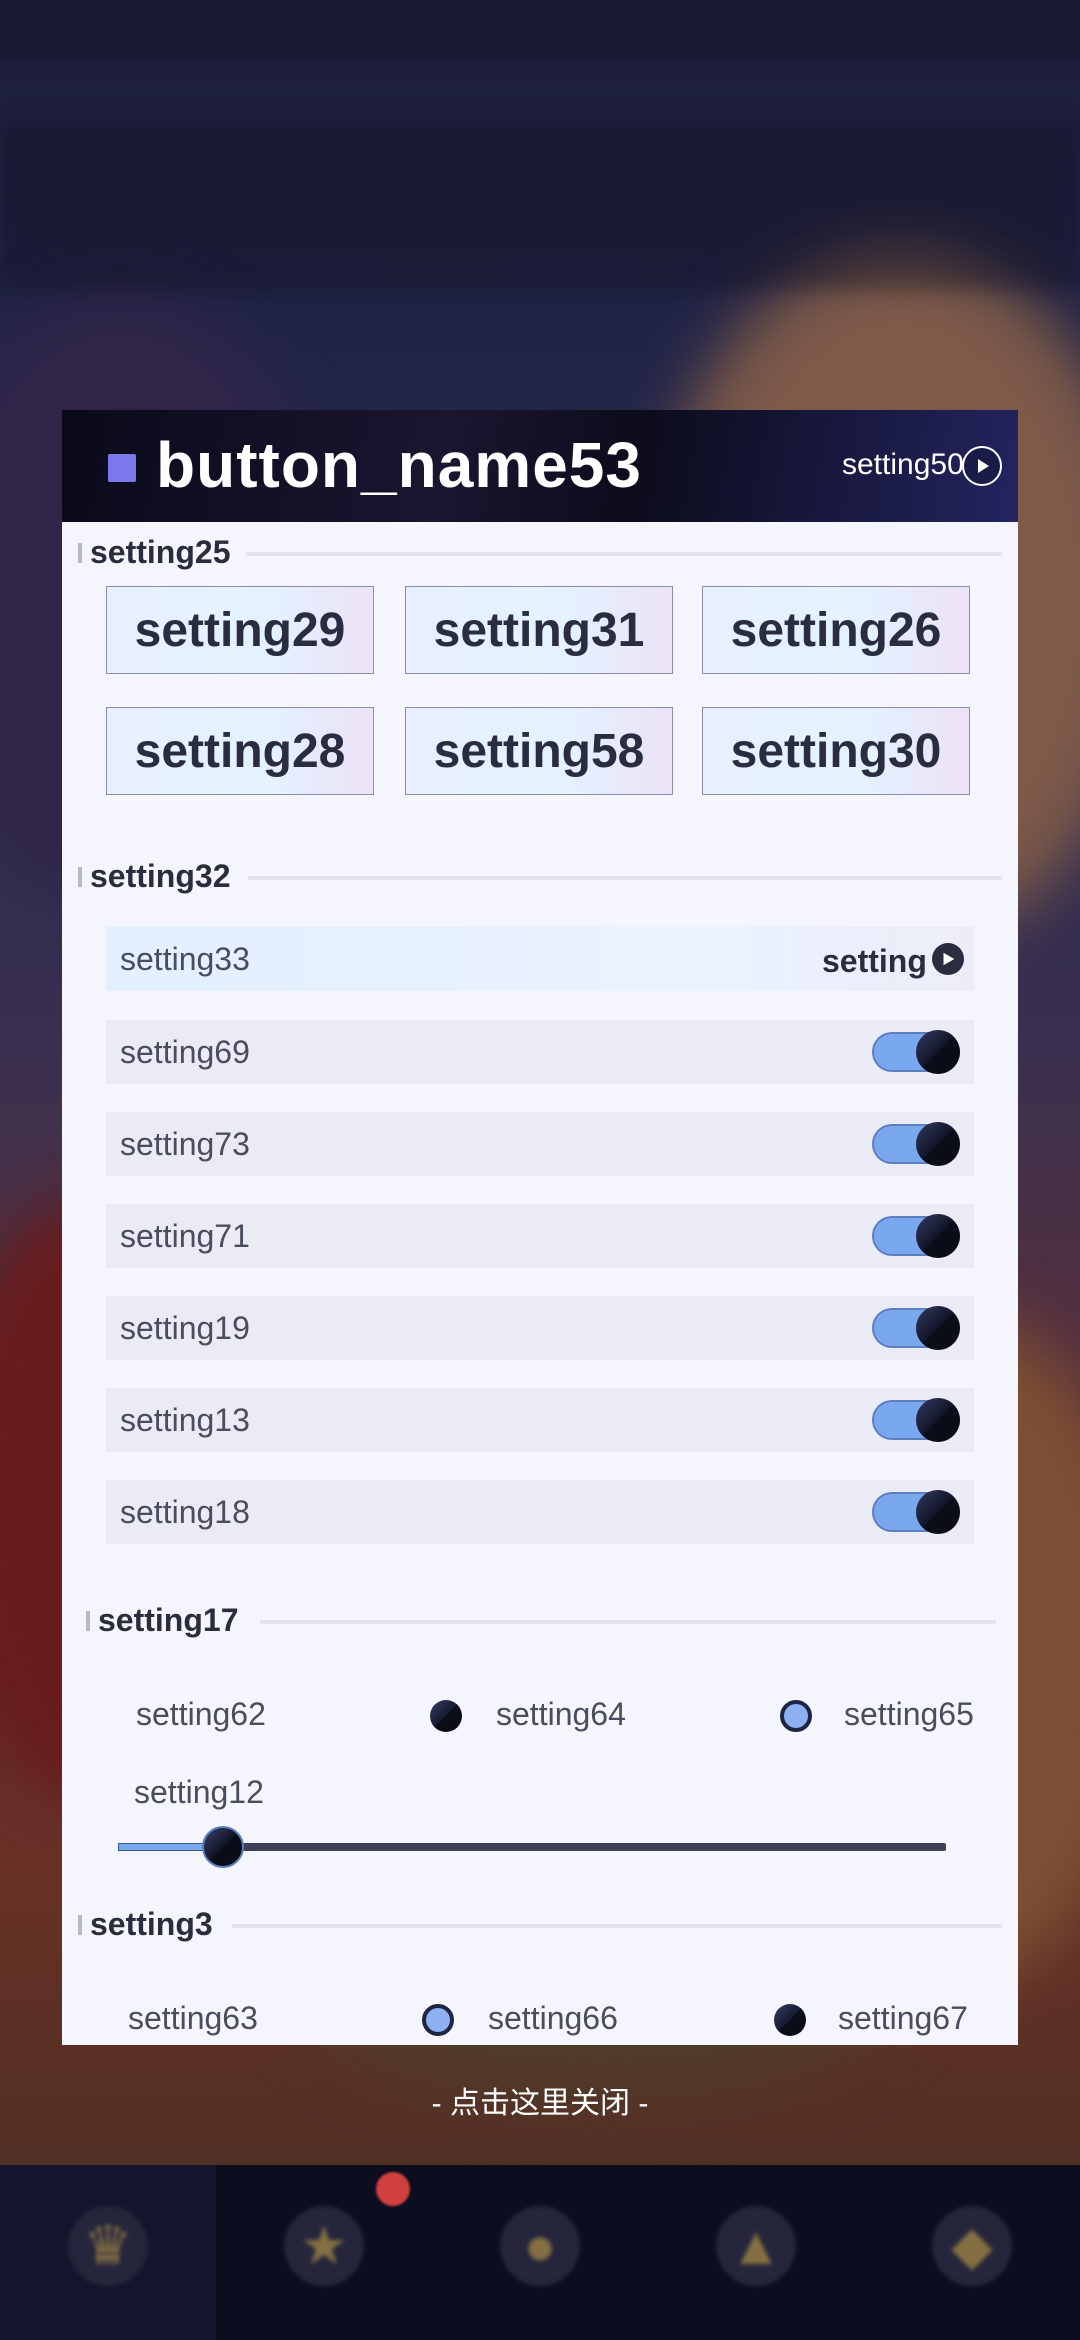 The height and width of the screenshot is (2340, 1080). I want to click on radio-option-label: setting64, so click(561, 1714).